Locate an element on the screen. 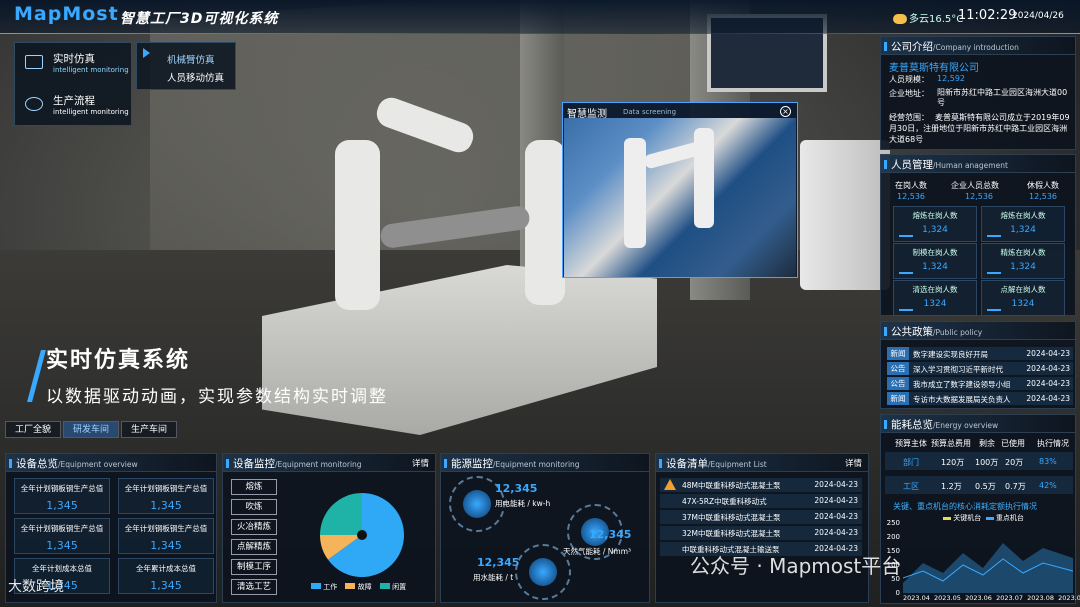 Image resolution: width=1080 pixels, height=607 pixels. legend-label: 重点机台 is located at coordinates (1009, 518).